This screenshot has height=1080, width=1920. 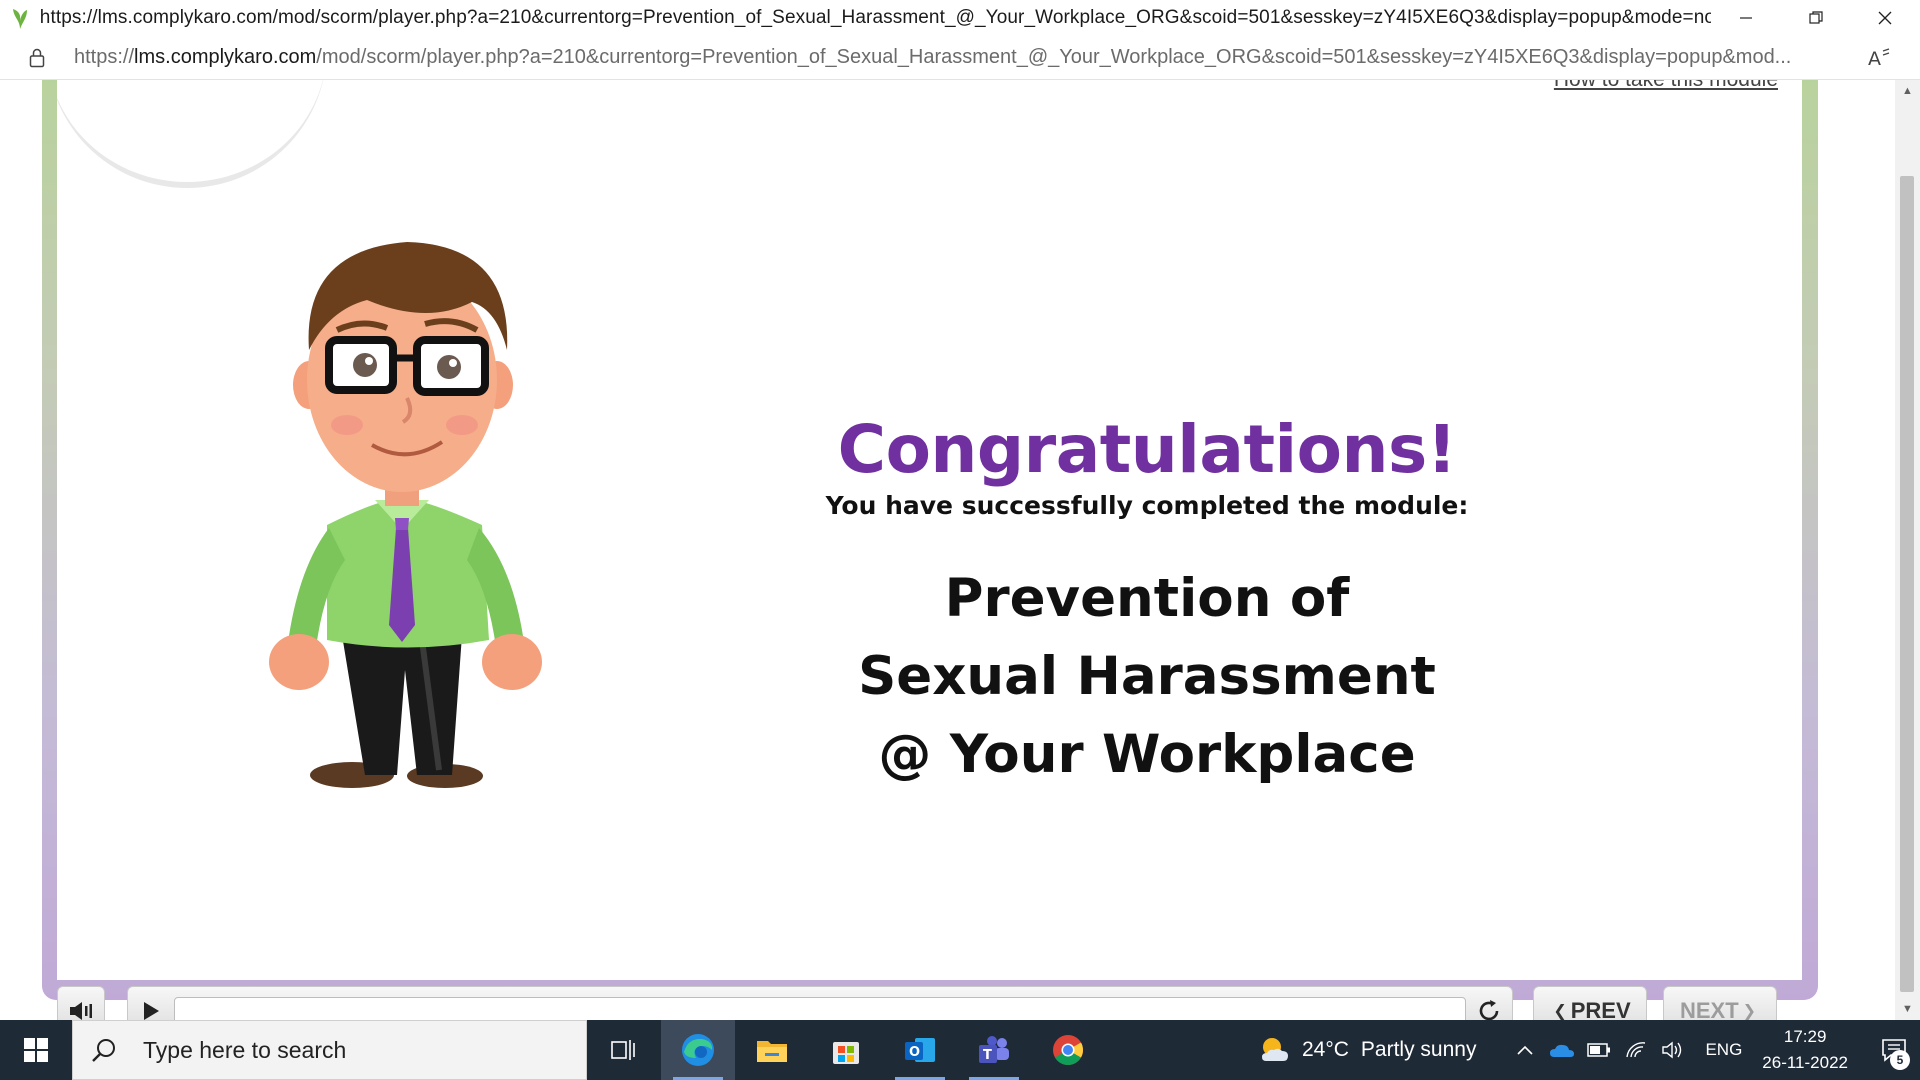 What do you see at coordinates (1907, 91) in the screenshot?
I see `scroll-up-arrow-icon: ▲` at bounding box center [1907, 91].